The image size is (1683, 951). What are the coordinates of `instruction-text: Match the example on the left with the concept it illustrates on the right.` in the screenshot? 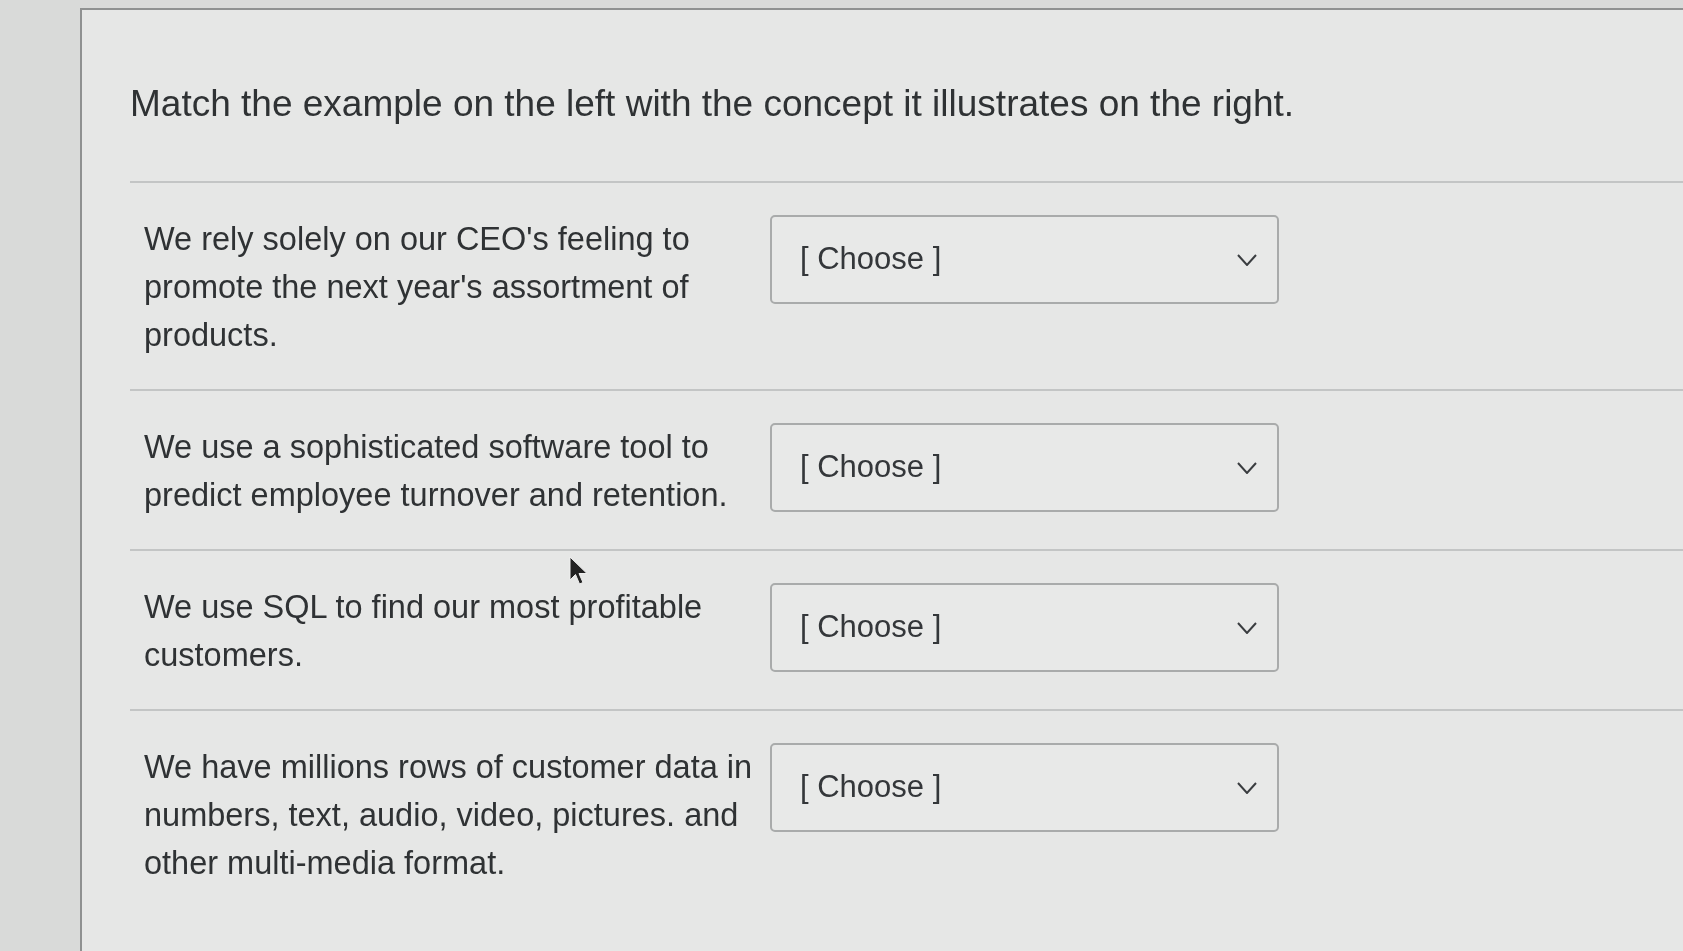 It's located at (906, 132).